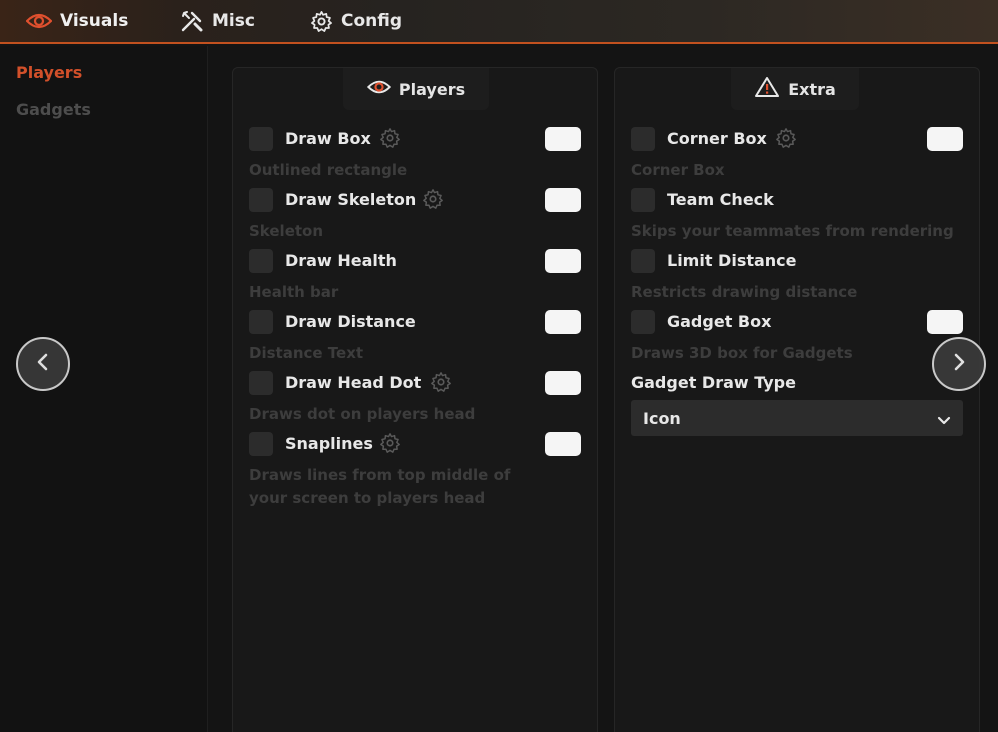 The height and width of the screenshot is (732, 998). I want to click on option-description: Draws 3D box for Gadgets, so click(742, 353).